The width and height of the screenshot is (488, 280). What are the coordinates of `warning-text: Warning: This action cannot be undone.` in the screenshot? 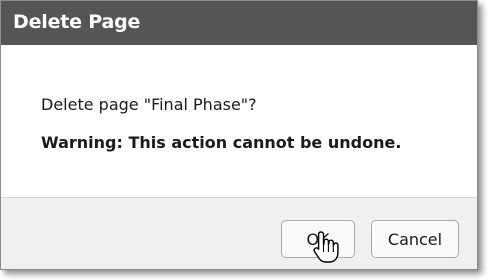 It's located at (221, 142).